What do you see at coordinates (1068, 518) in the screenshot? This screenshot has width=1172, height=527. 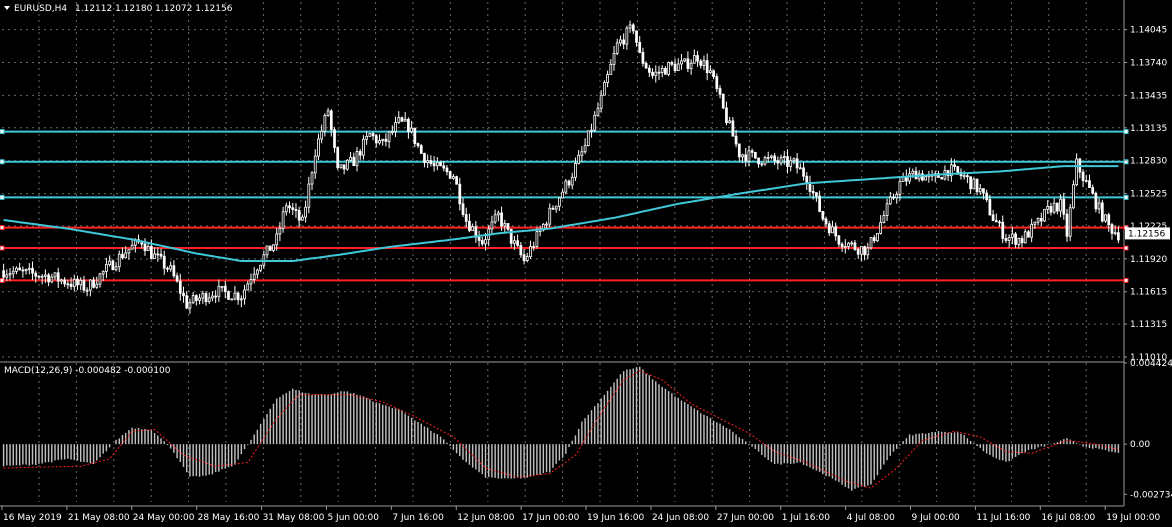 I see `time-tick-label: 16 Jul 08:00` at bounding box center [1068, 518].